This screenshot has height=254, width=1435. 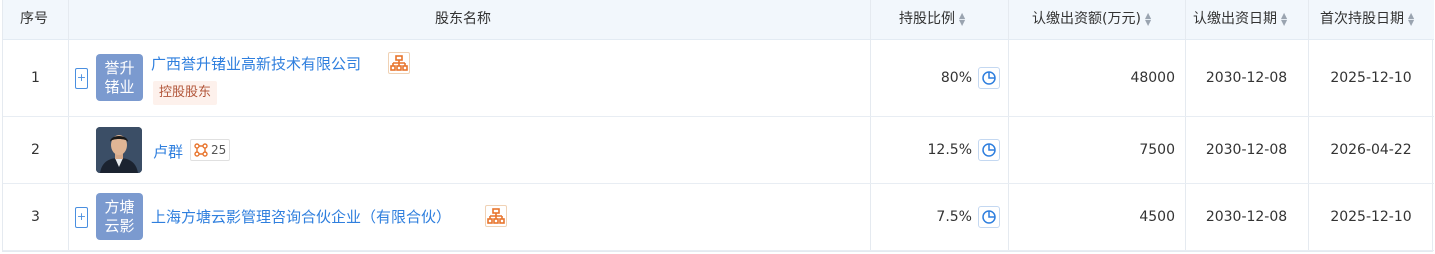 I want to click on avatar, so click(x=119, y=150).